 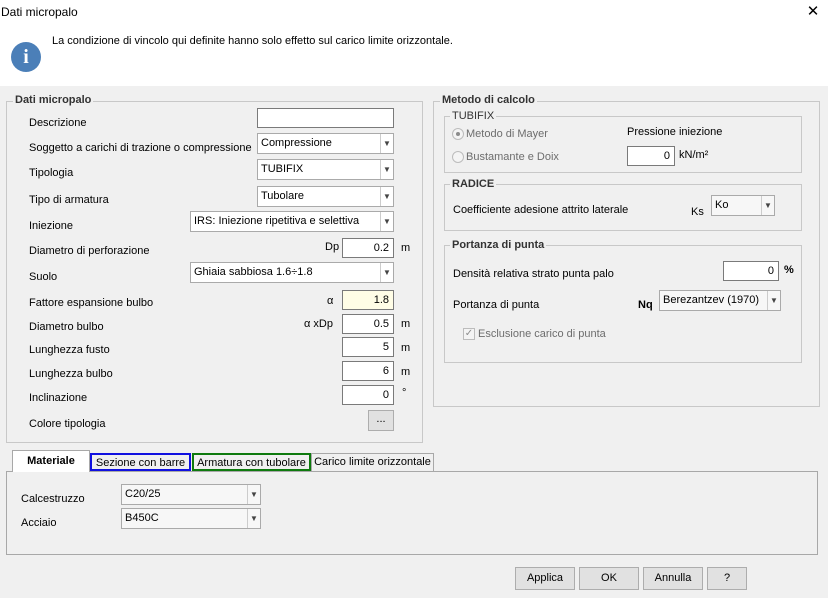 I want to click on lunghezza-bulbo-unit: m, so click(x=406, y=372).